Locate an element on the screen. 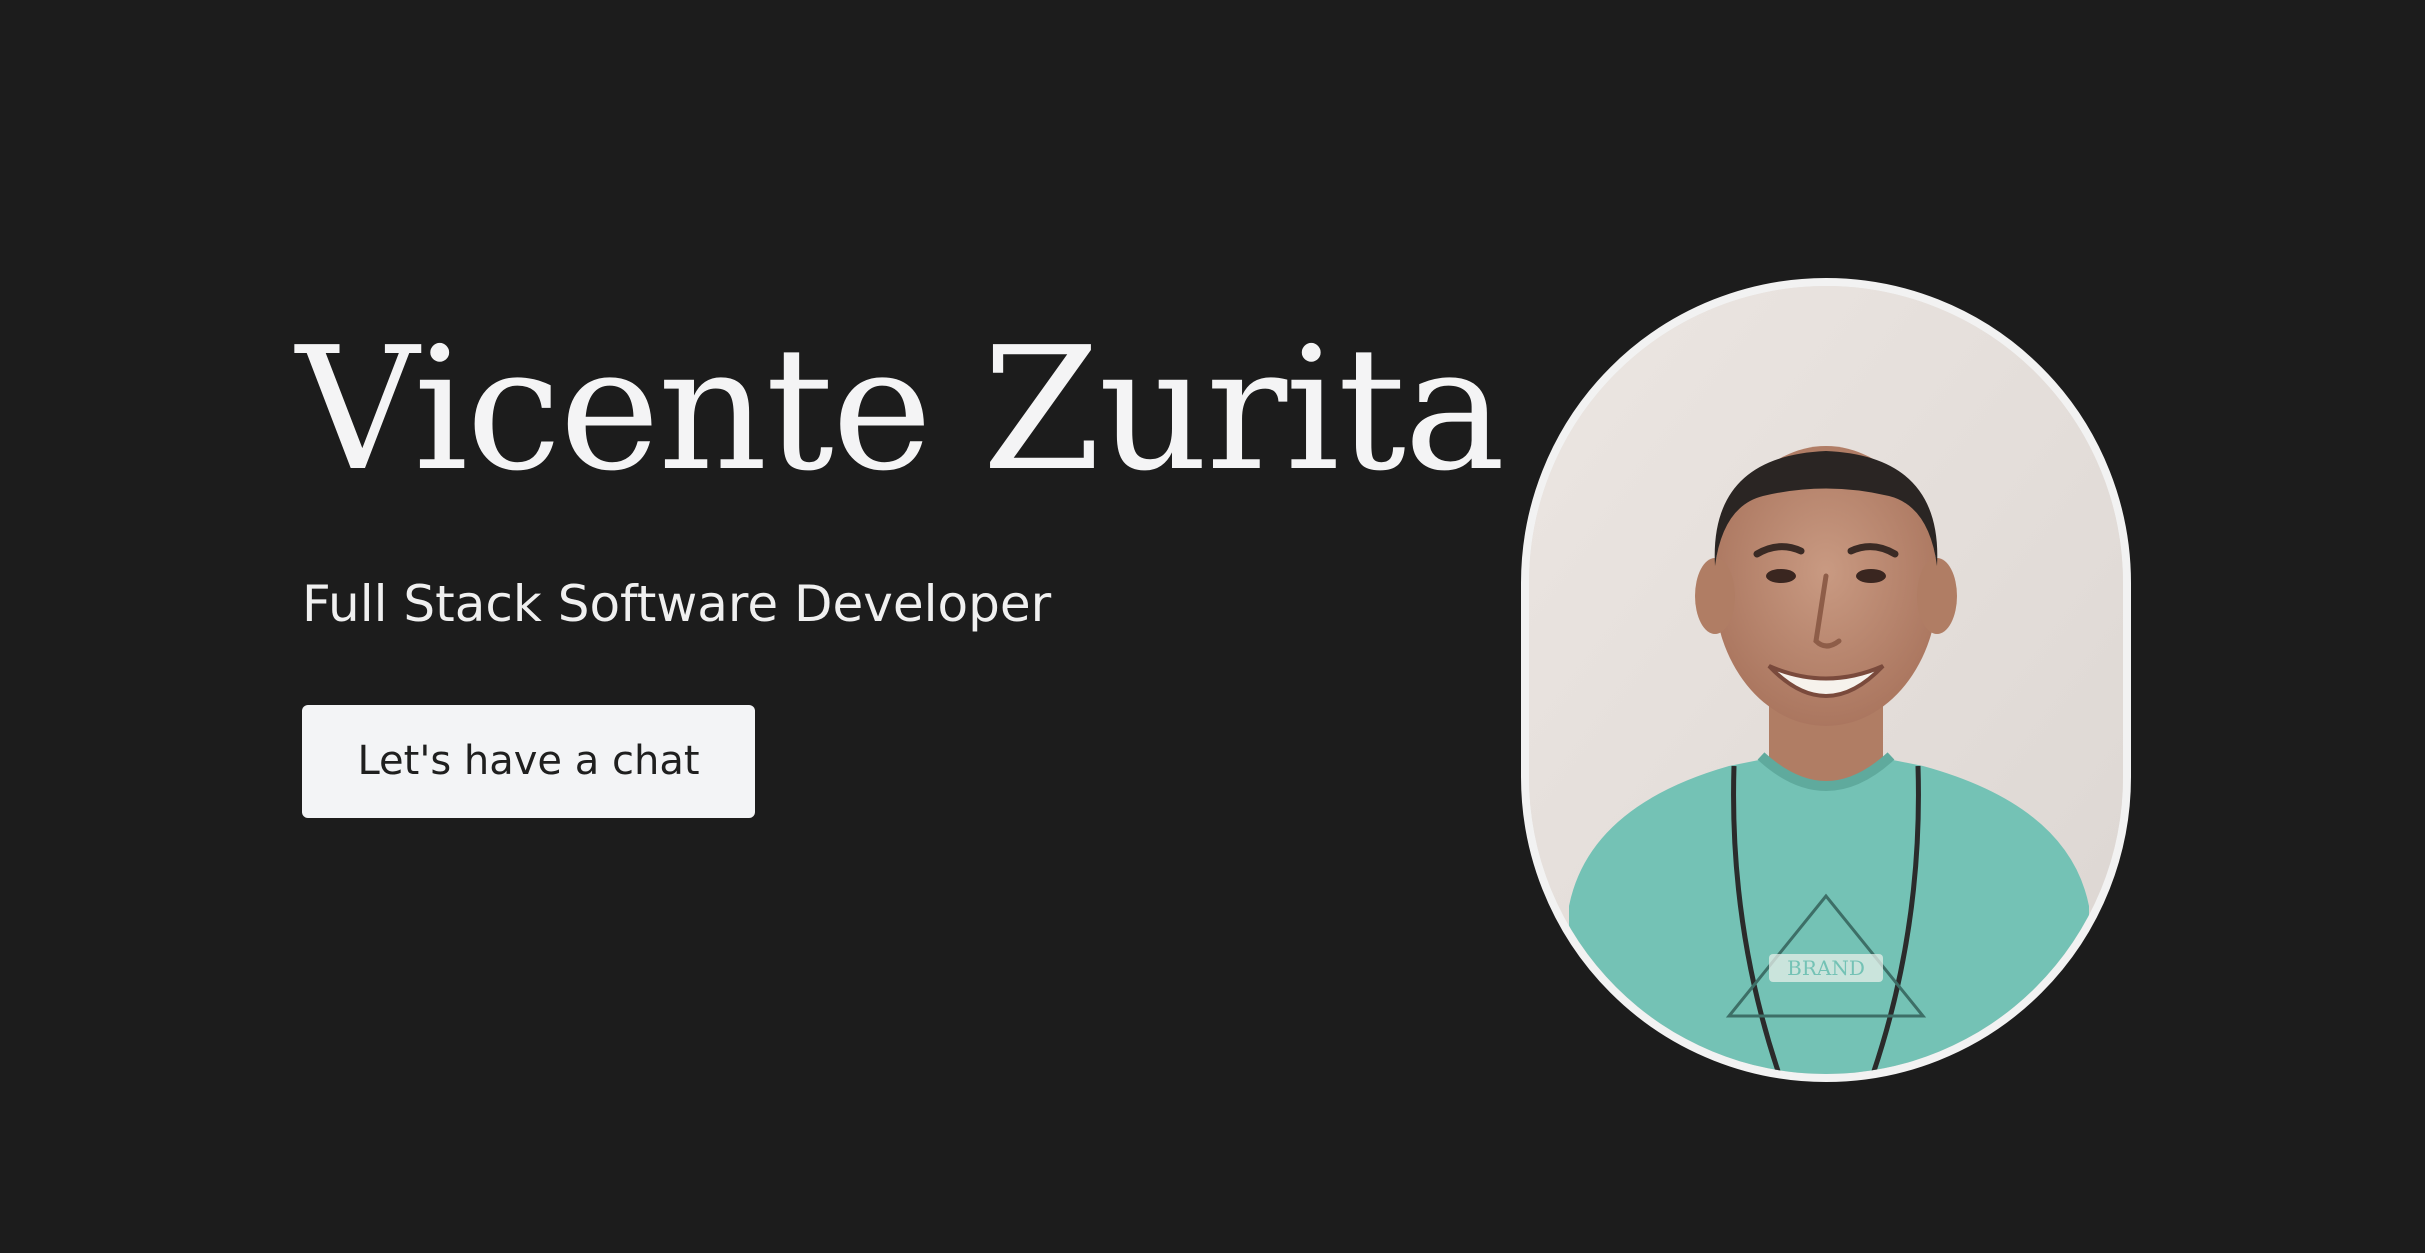 The image size is (2425, 1253). chat-button: Let's have a chat is located at coordinates (528, 761).